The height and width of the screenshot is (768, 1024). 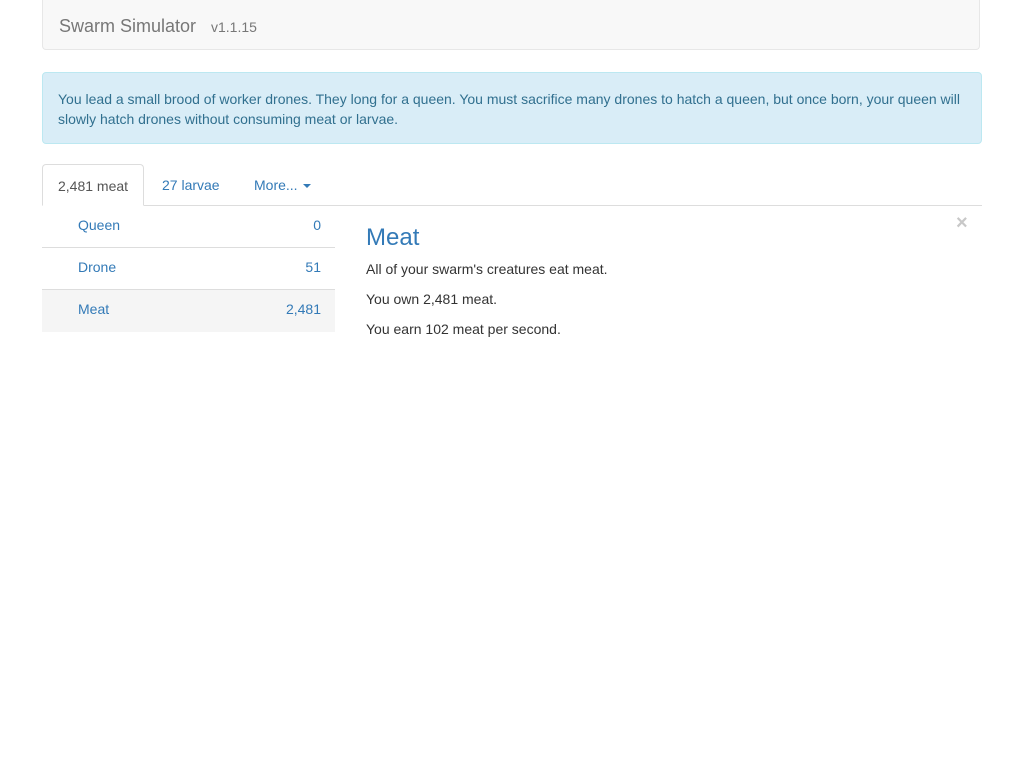 I want to click on unit-row-drone: Drone 51, so click(x=188, y=269).